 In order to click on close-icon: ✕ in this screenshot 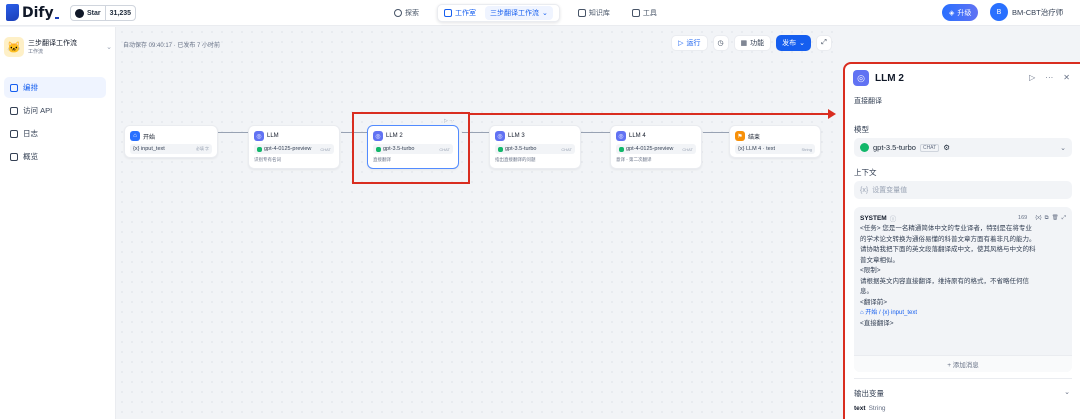, I will do `click(1066, 77)`.